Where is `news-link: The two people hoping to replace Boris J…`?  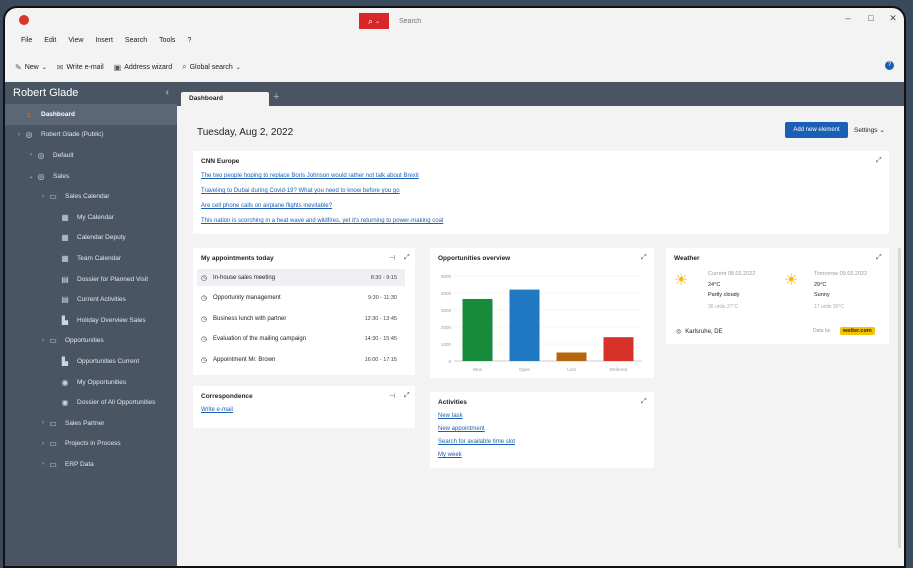
news-link: The two people hoping to replace Boris J… is located at coordinates (310, 176).